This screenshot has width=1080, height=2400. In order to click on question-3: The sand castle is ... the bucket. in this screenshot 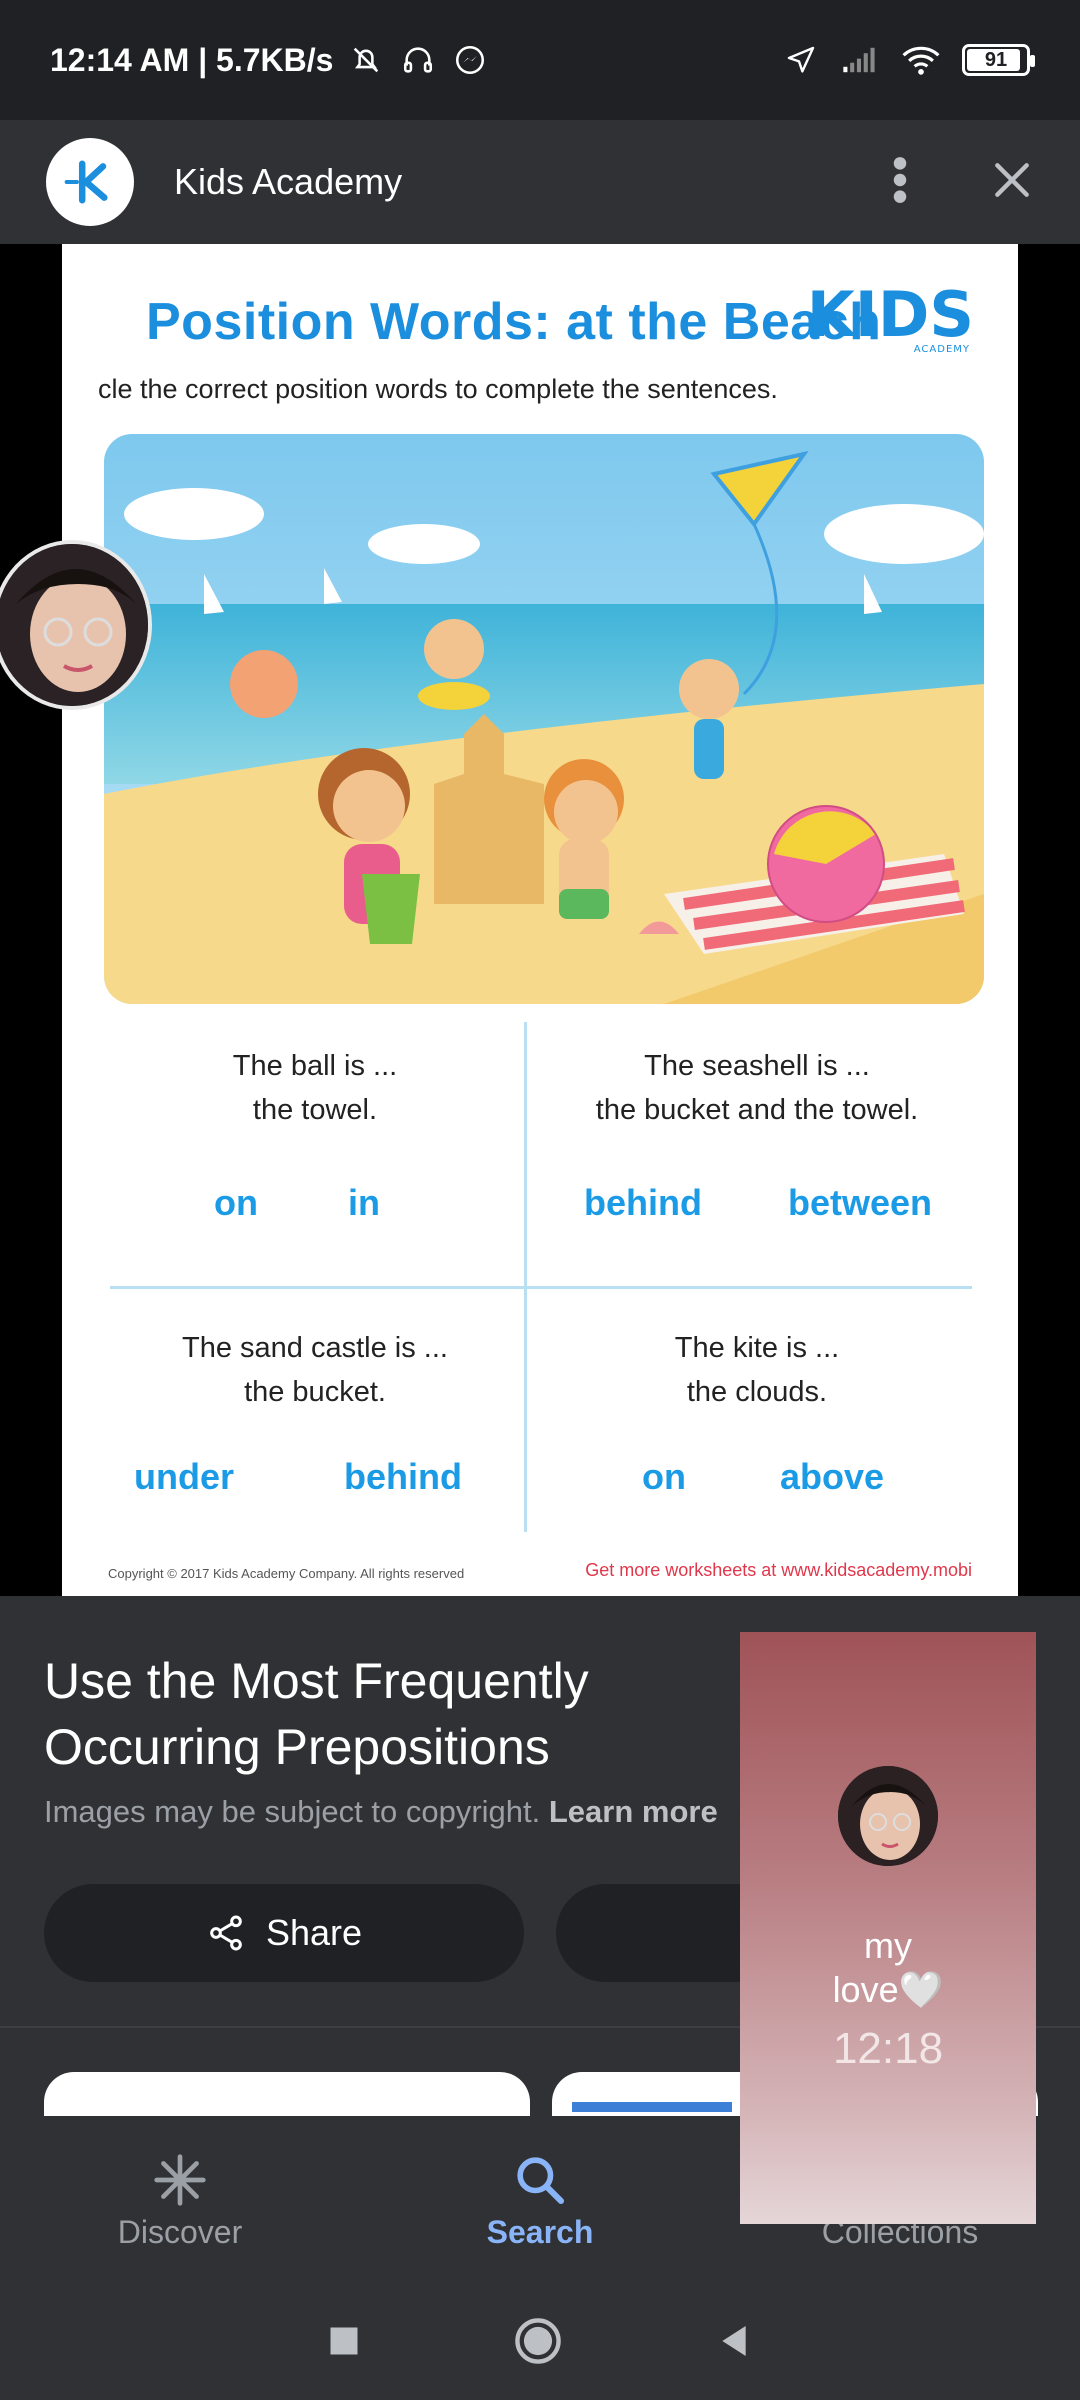, I will do `click(315, 1370)`.